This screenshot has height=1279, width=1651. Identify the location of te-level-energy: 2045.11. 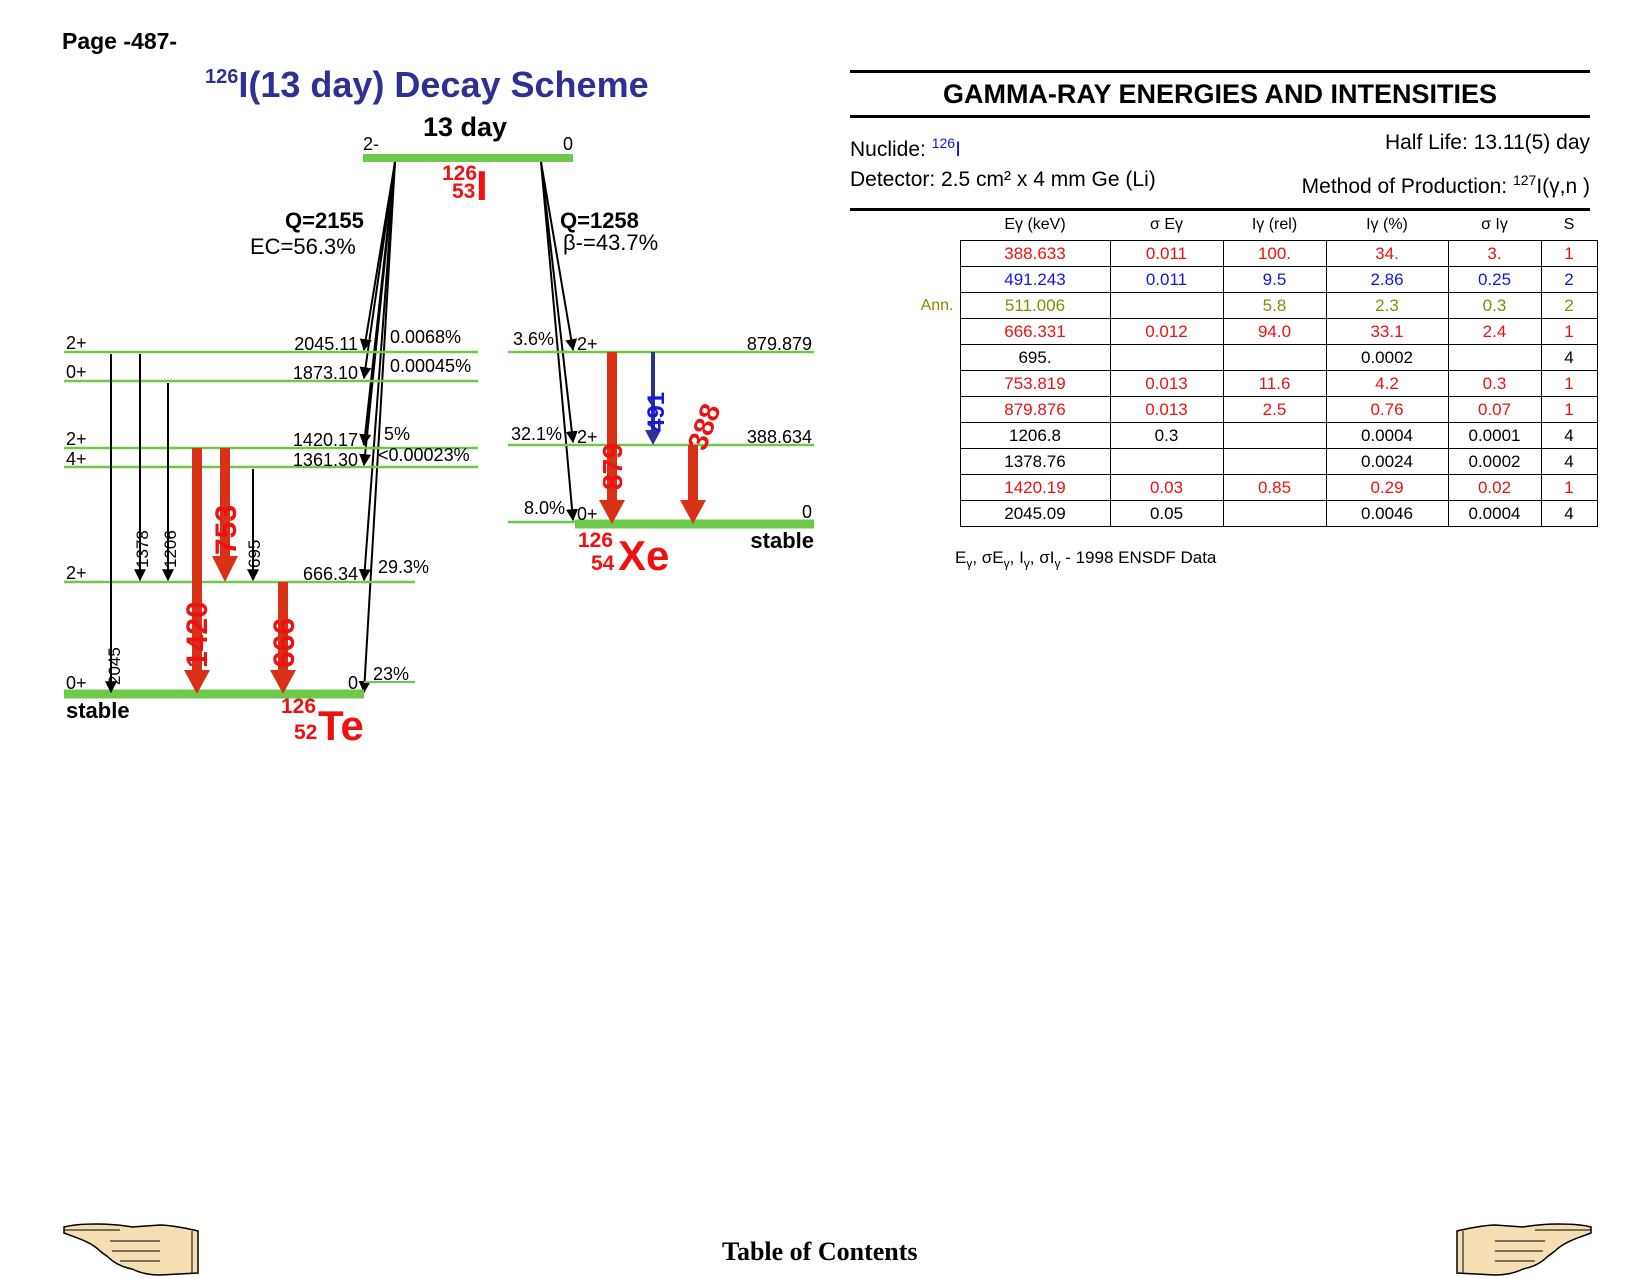
(326, 344).